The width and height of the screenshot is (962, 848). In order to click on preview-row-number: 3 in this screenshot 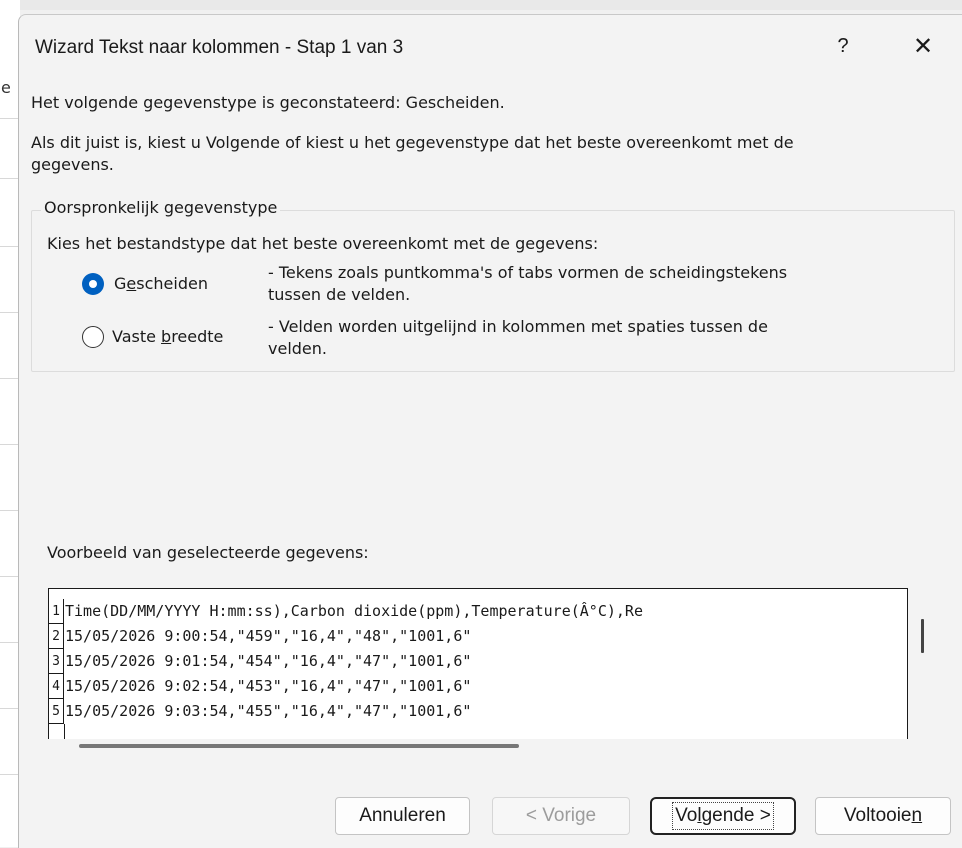, I will do `click(56, 661)`.